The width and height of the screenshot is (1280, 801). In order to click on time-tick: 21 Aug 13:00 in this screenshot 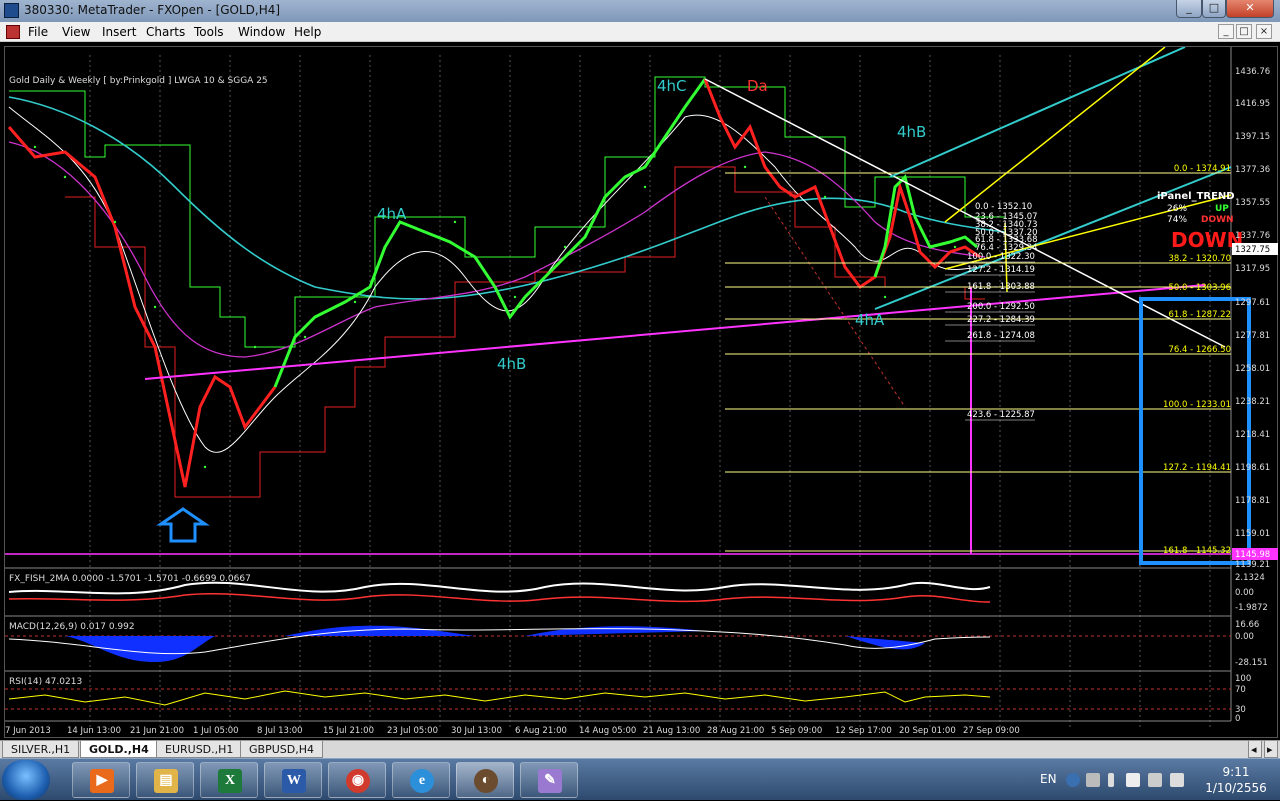, I will do `click(671, 731)`.